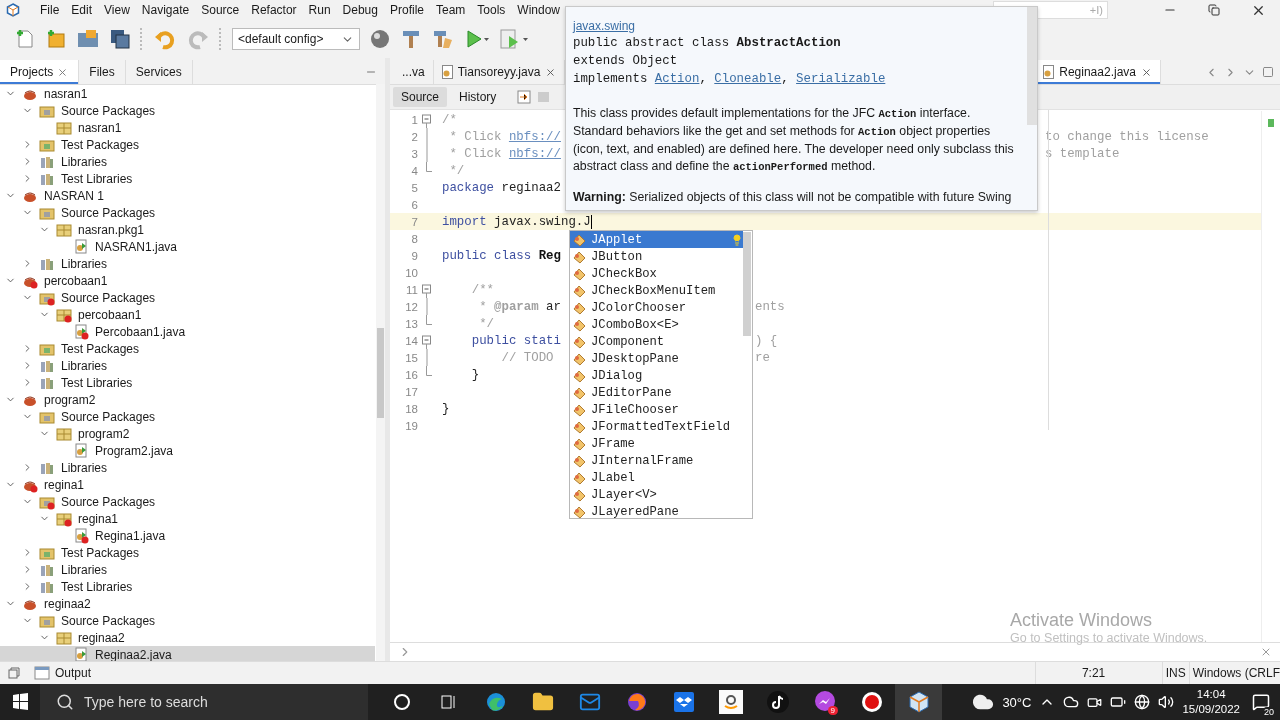  I want to click on taskbar-search-field: Type here to search, so click(204, 702).